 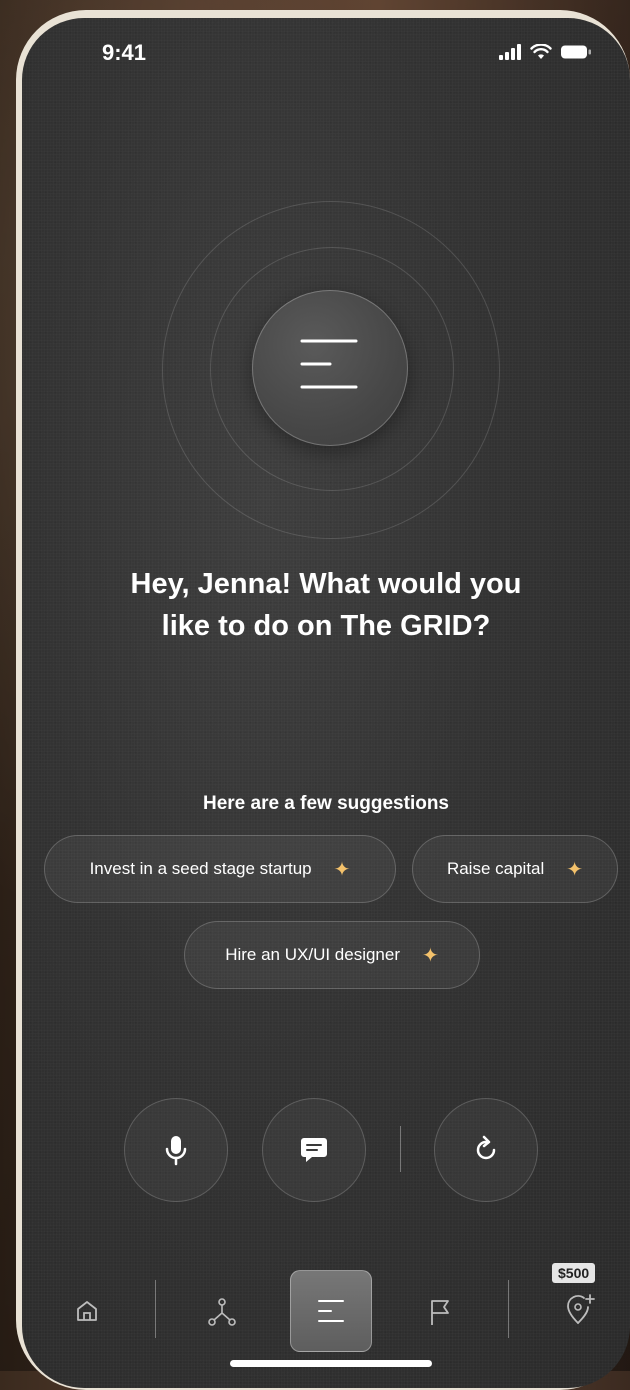 I want to click on microphone-icon, so click(x=176, y=1151).